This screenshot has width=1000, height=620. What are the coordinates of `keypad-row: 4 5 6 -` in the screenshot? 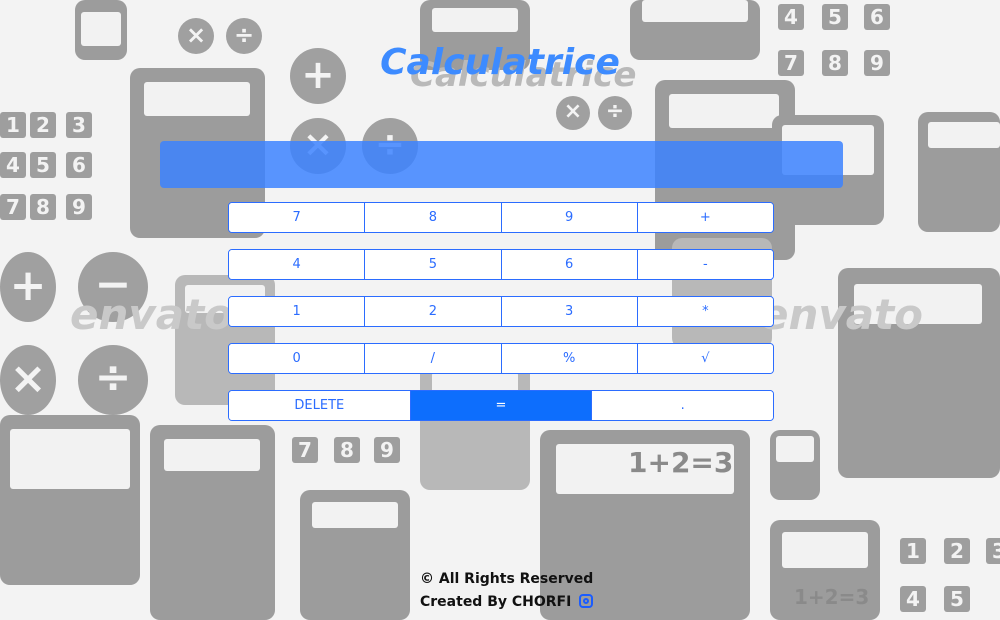 It's located at (501, 264).